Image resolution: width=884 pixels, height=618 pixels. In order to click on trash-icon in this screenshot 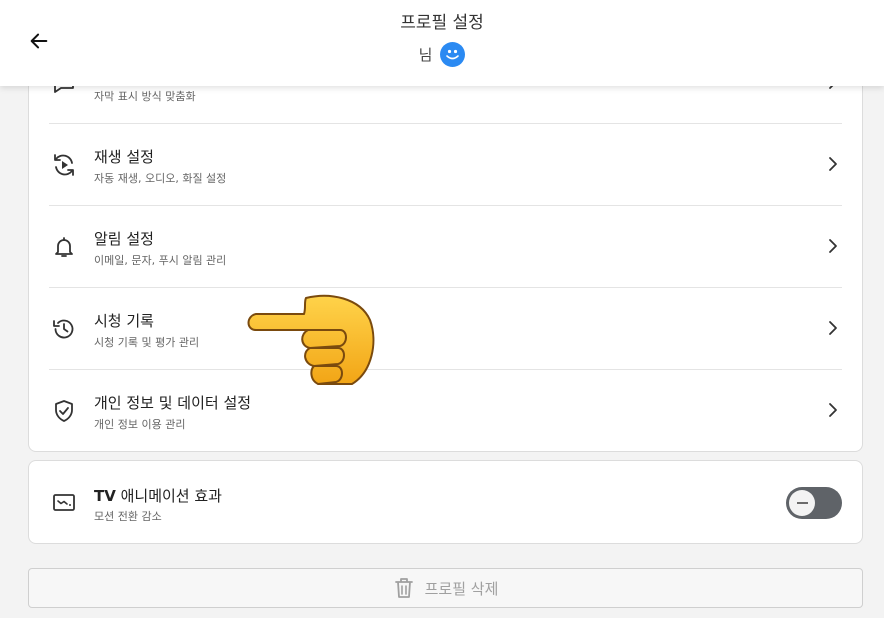, I will do `click(403, 588)`.